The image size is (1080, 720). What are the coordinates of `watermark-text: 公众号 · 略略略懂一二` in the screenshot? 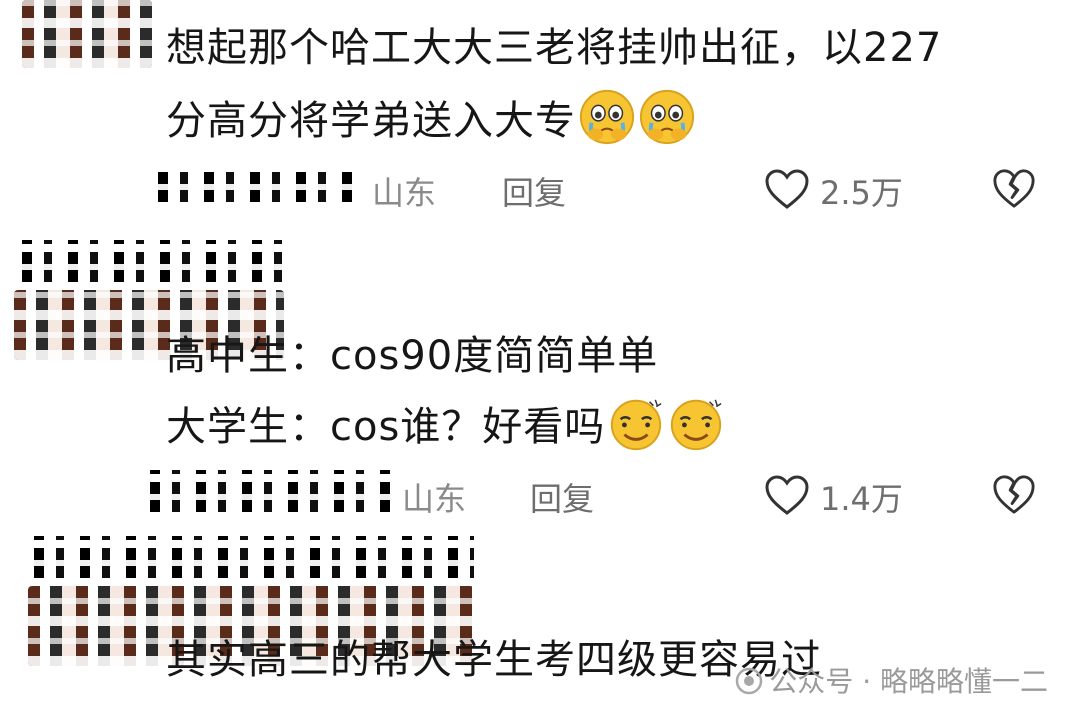 It's located at (908, 681).